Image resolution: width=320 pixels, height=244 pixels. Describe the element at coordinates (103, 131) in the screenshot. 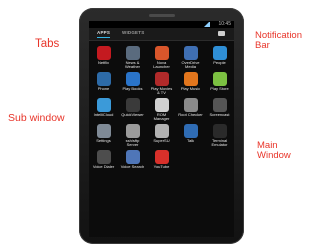

I see `settings-icon` at that location.